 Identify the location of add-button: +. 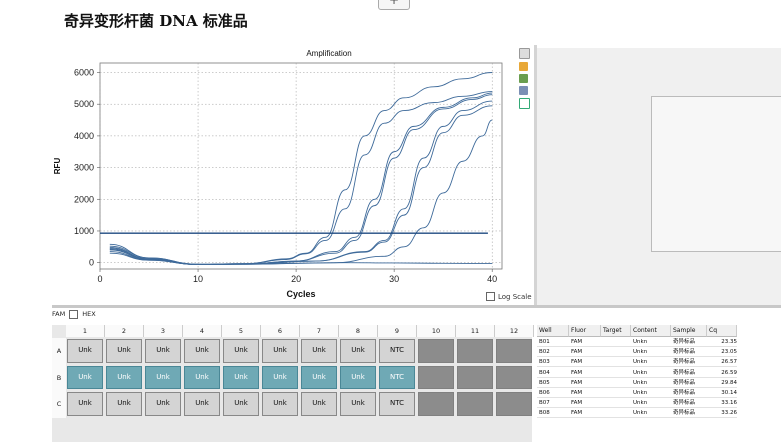
(394, 5).